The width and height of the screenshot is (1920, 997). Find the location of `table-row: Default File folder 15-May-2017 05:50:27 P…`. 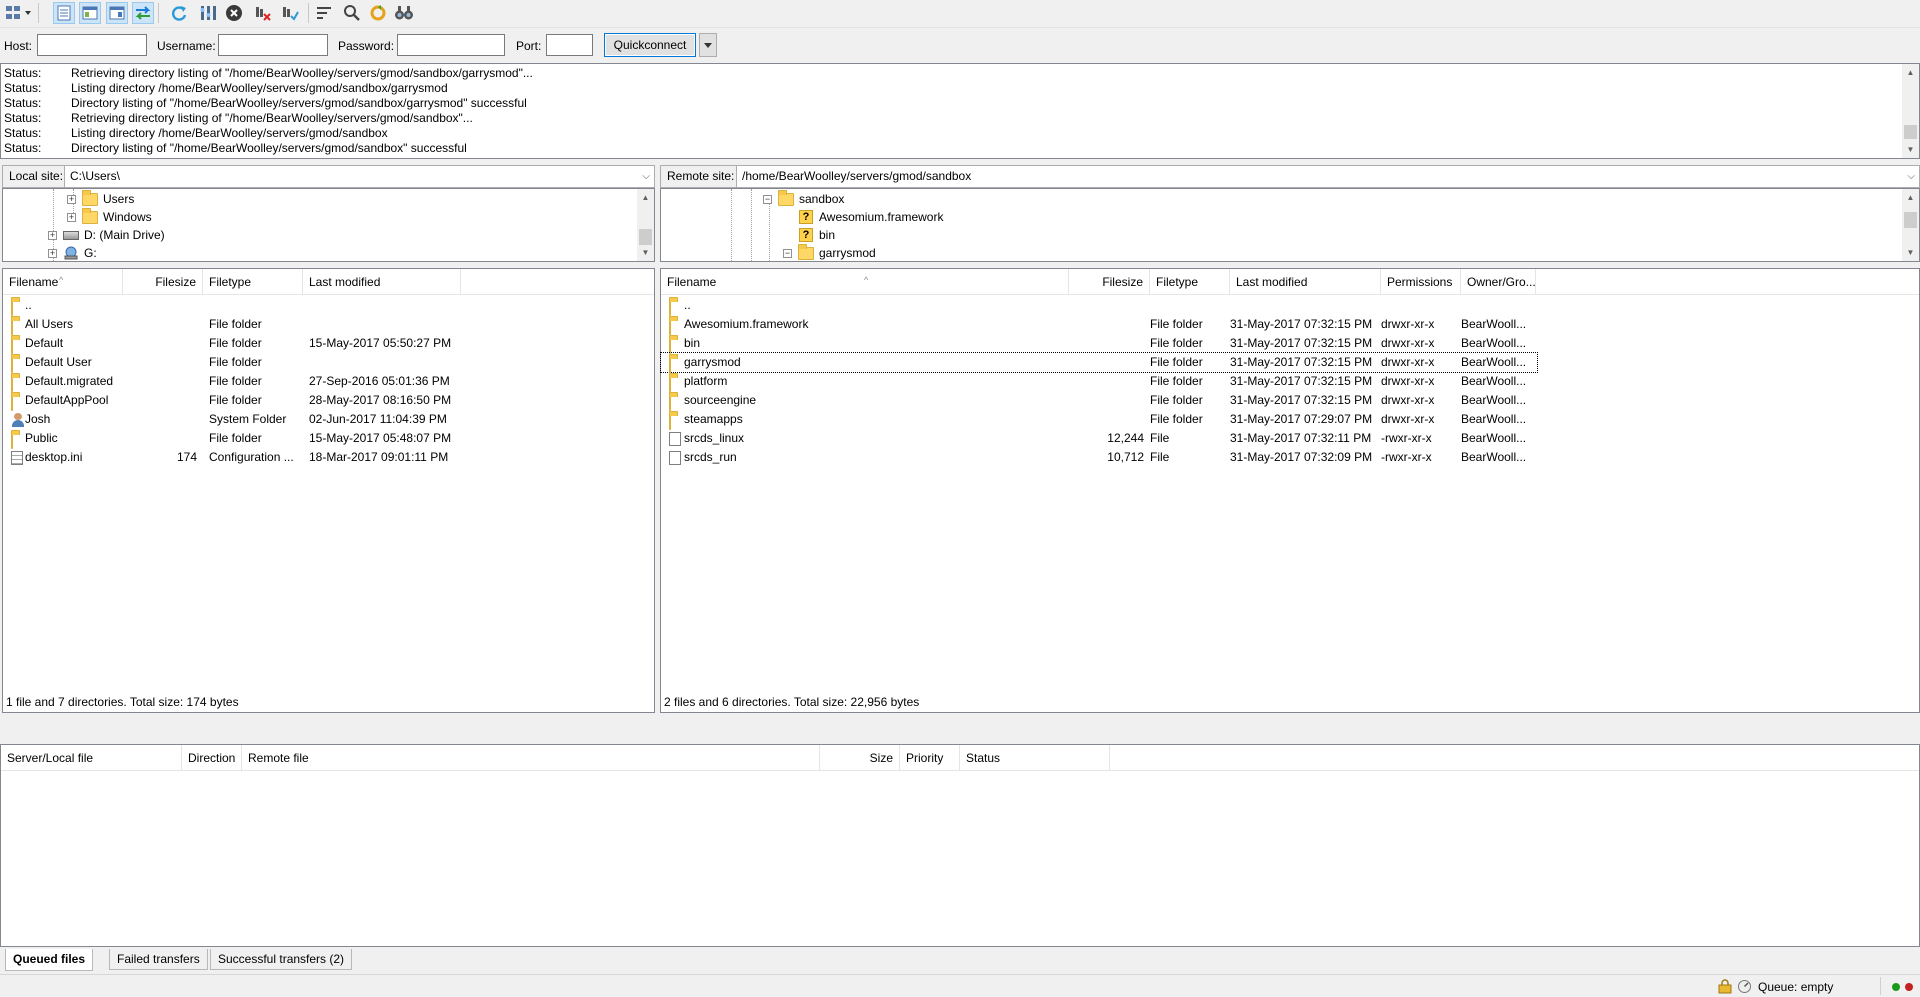

table-row: Default File folder 15-May-2017 05:50:27 P… is located at coordinates (323, 344).